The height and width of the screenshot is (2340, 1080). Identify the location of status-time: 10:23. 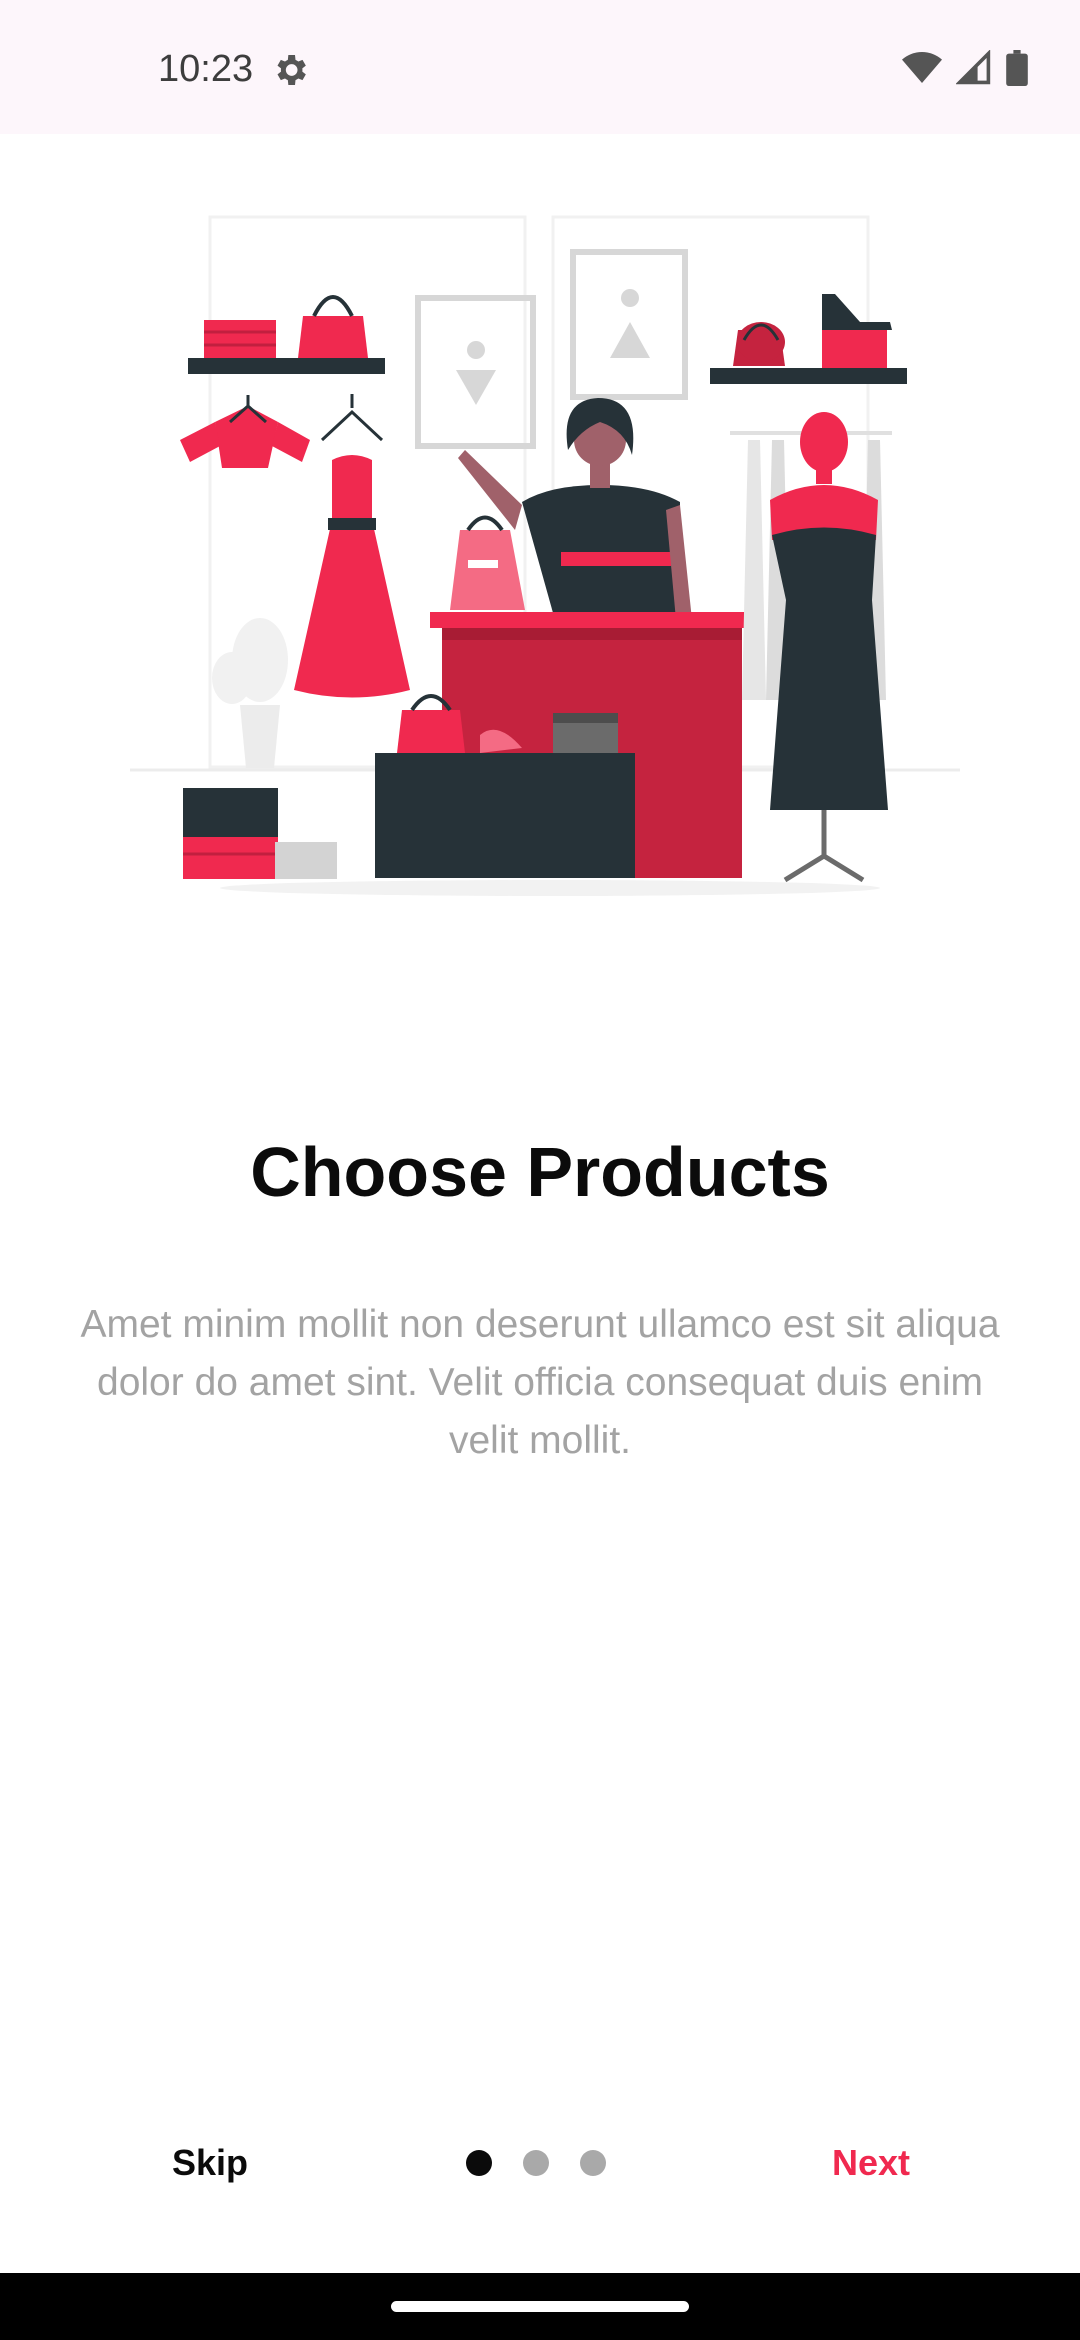
(206, 69).